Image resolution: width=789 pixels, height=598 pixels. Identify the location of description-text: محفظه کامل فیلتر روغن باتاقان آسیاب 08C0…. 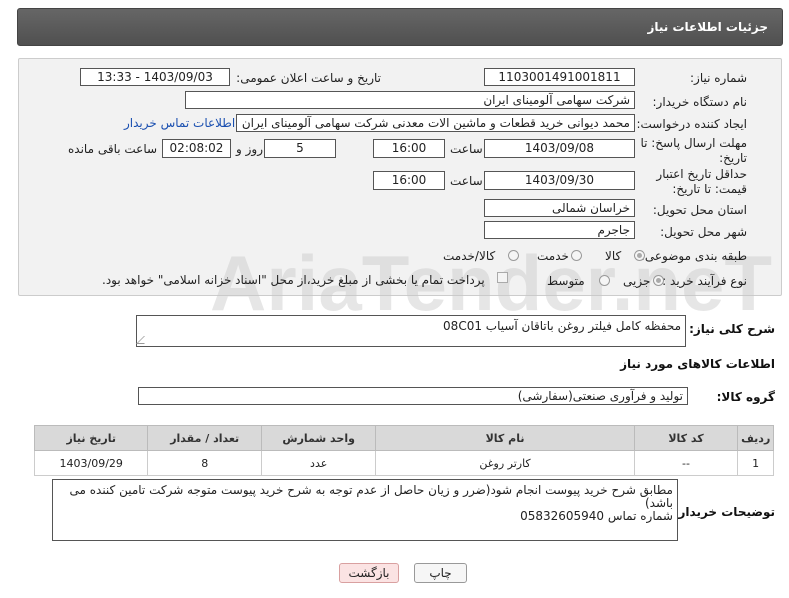
(562, 326).